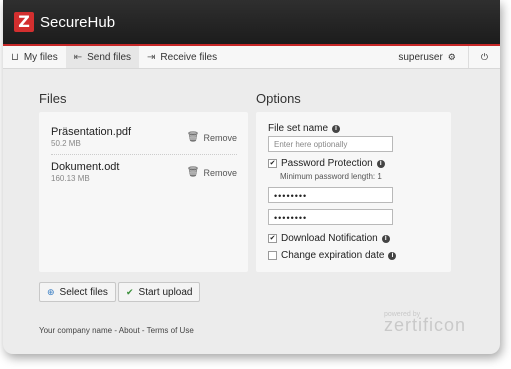 This screenshot has height=369, width=511. Describe the element at coordinates (330, 144) in the screenshot. I see `file-set-name-input: Enter here optionally` at that location.